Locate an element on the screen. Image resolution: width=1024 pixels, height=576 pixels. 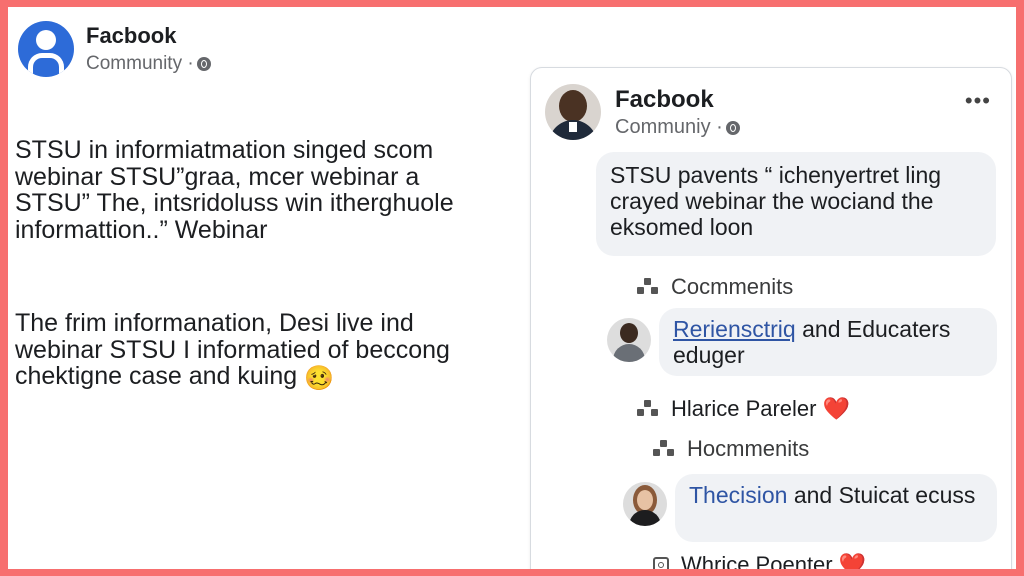
comment-1-author: Reriensctriq is located at coordinates (734, 329).